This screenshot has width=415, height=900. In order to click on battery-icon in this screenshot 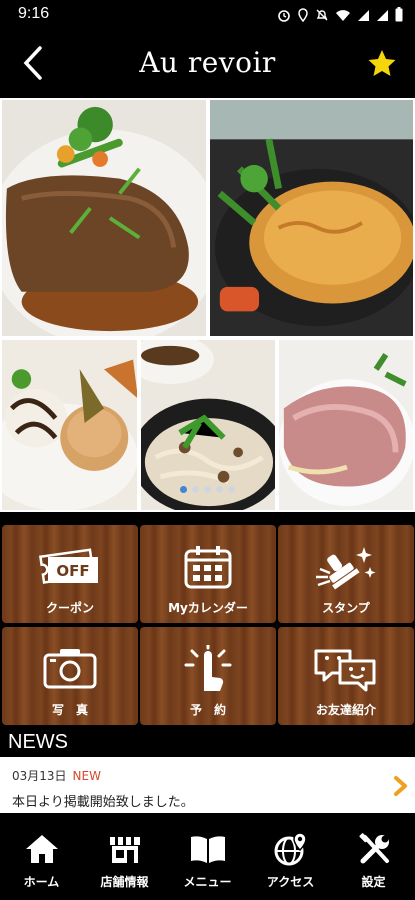, I will do `click(399, 16)`.